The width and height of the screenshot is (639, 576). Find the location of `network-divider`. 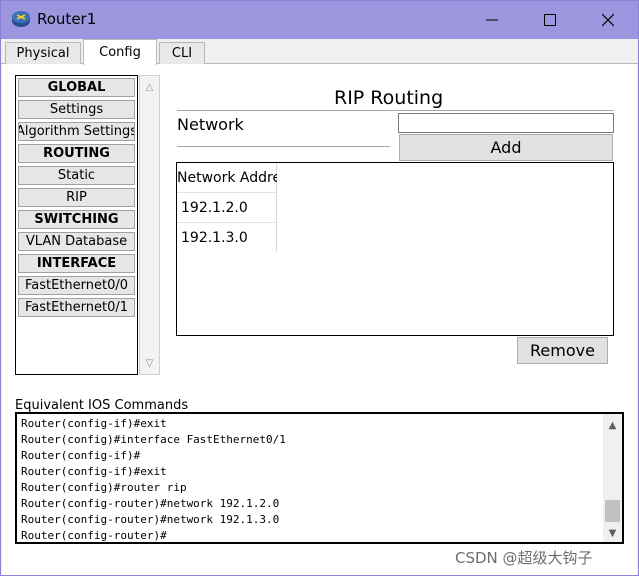

network-divider is located at coordinates (283, 146).